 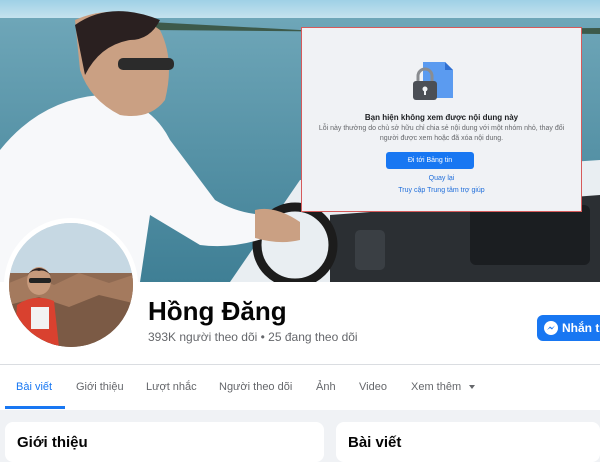 I want to click on tab-more: Xem thêm, so click(x=443, y=387).